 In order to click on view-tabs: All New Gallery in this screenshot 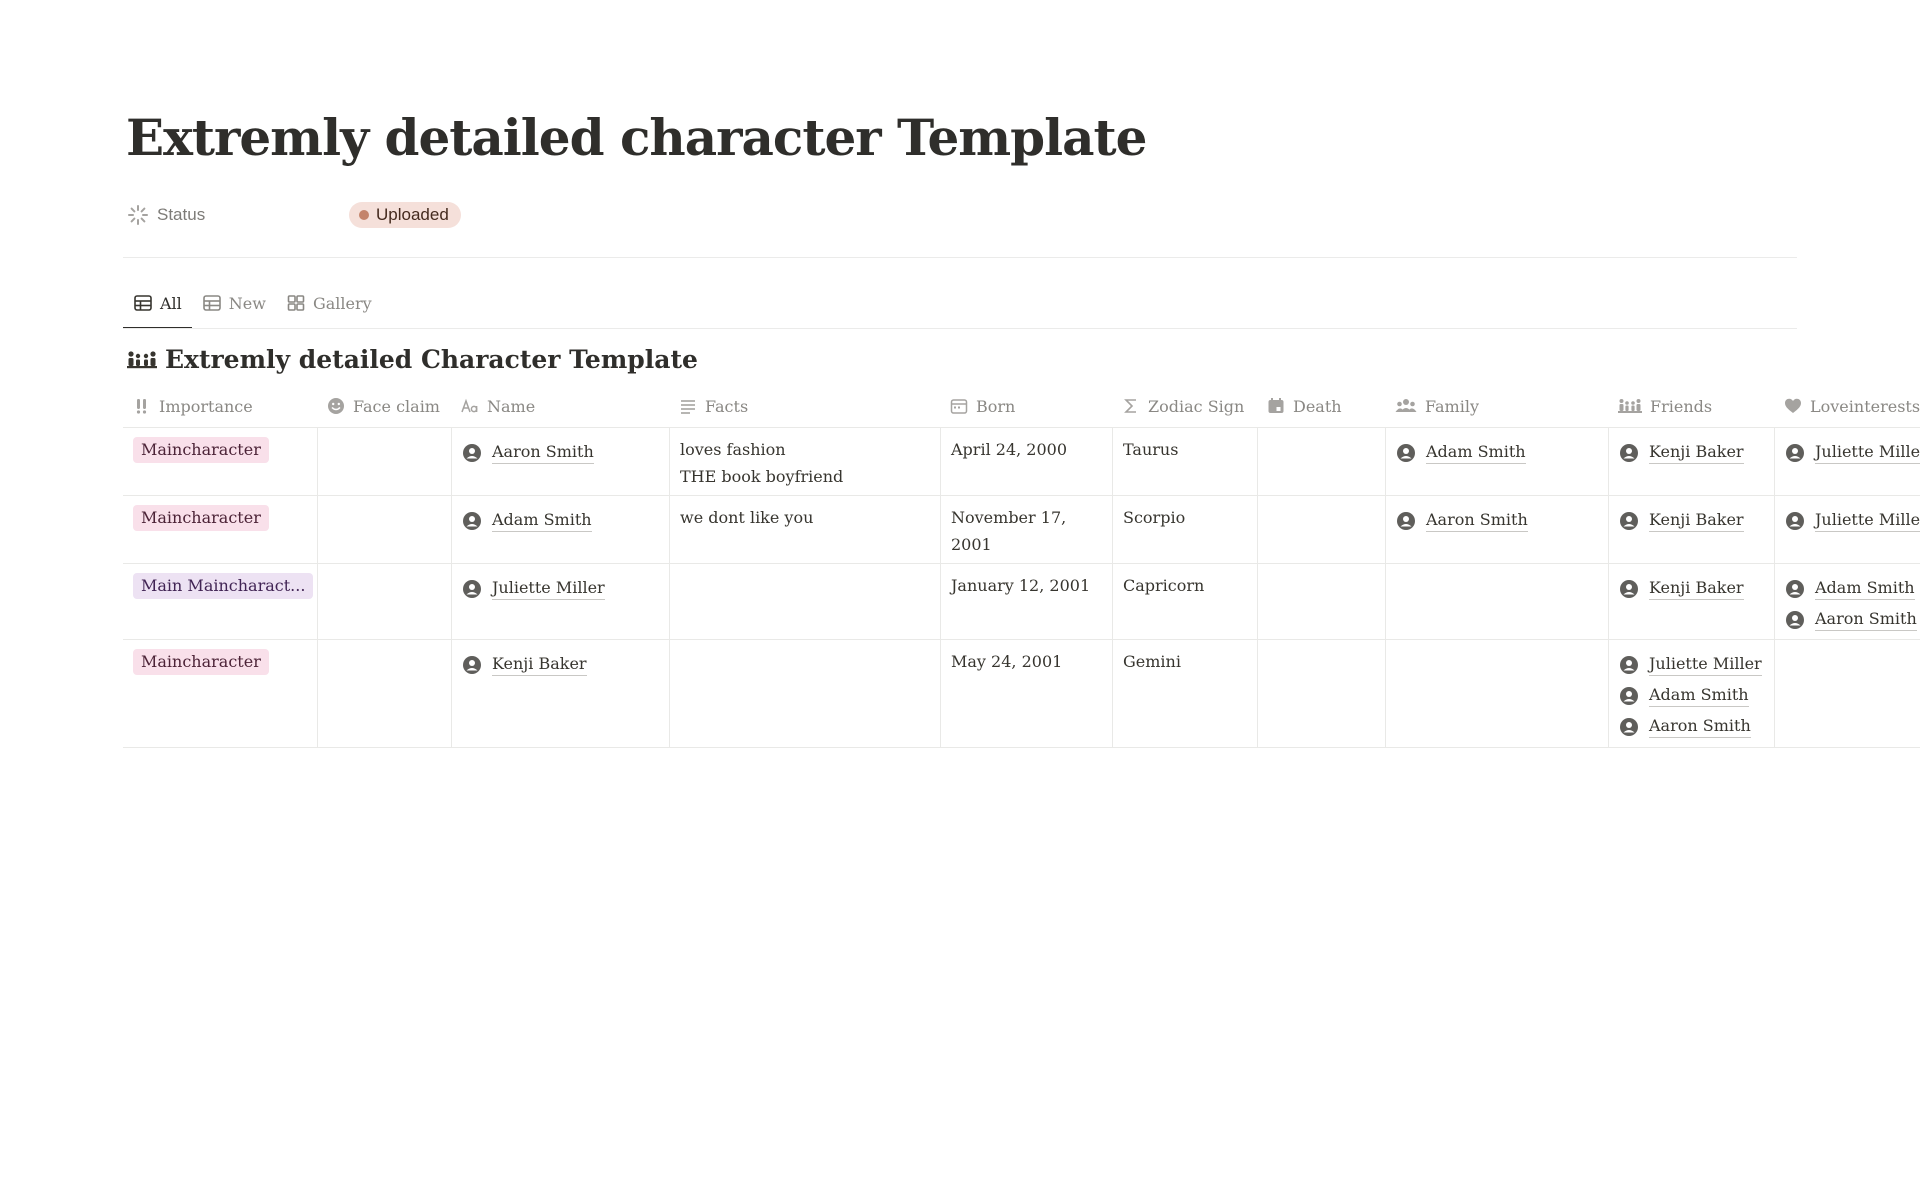, I will do `click(252, 306)`.